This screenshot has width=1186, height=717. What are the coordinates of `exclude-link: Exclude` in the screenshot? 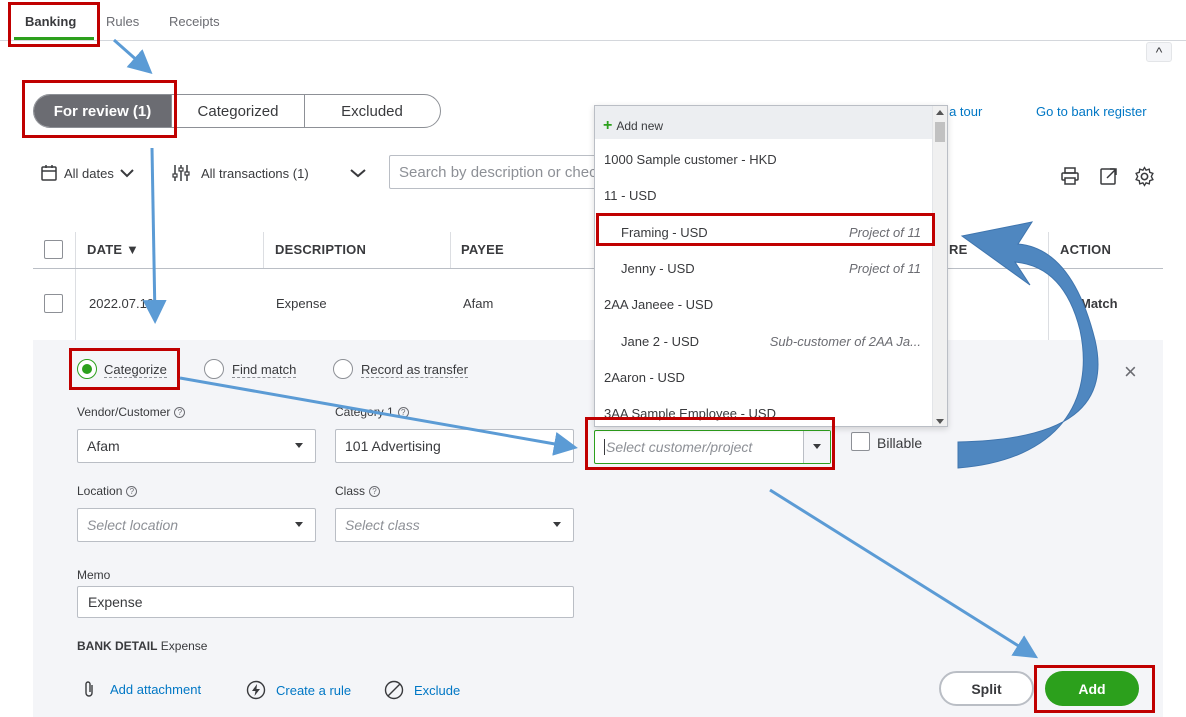 It's located at (422, 690).